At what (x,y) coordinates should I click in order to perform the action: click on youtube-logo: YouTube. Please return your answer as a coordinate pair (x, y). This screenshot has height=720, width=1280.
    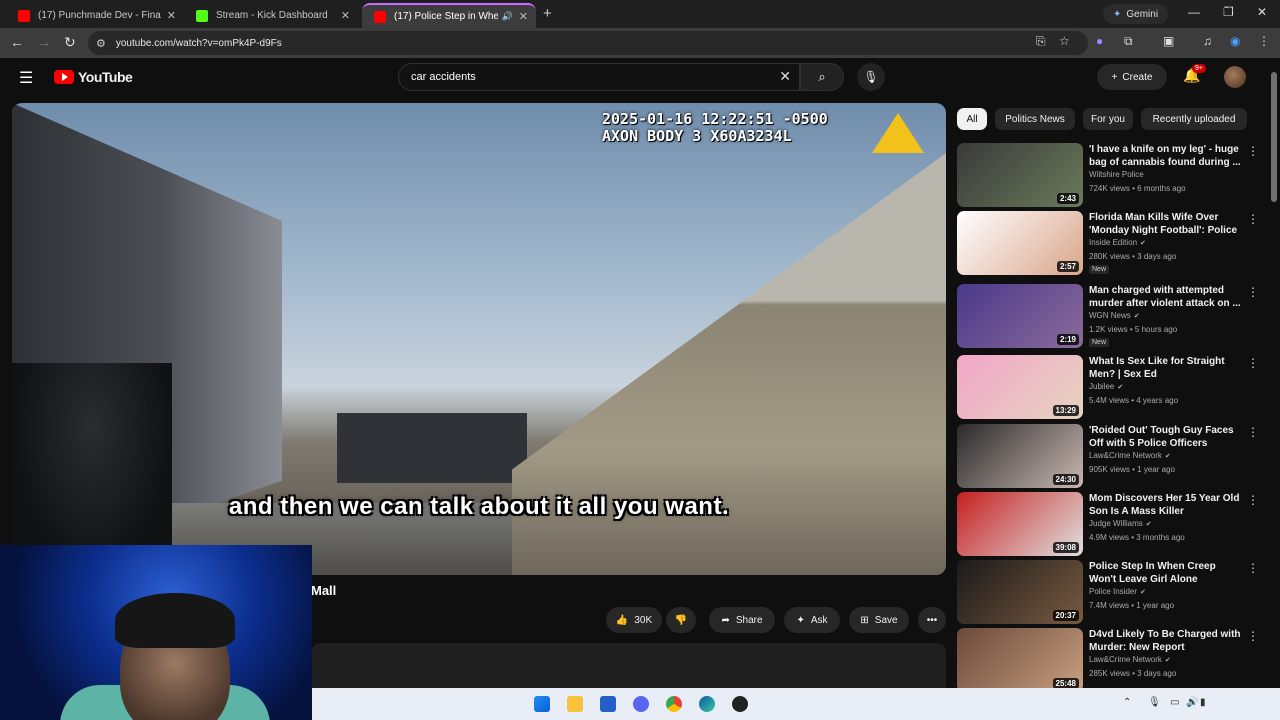
    Looking at the image, I should click on (93, 77).